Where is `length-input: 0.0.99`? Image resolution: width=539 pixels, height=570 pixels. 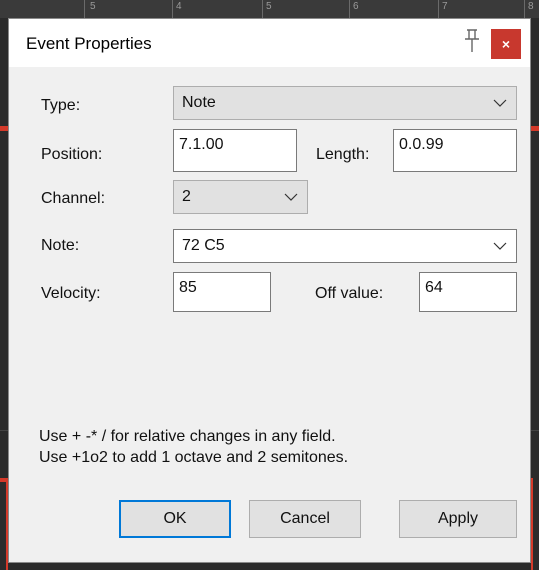 length-input: 0.0.99 is located at coordinates (455, 150).